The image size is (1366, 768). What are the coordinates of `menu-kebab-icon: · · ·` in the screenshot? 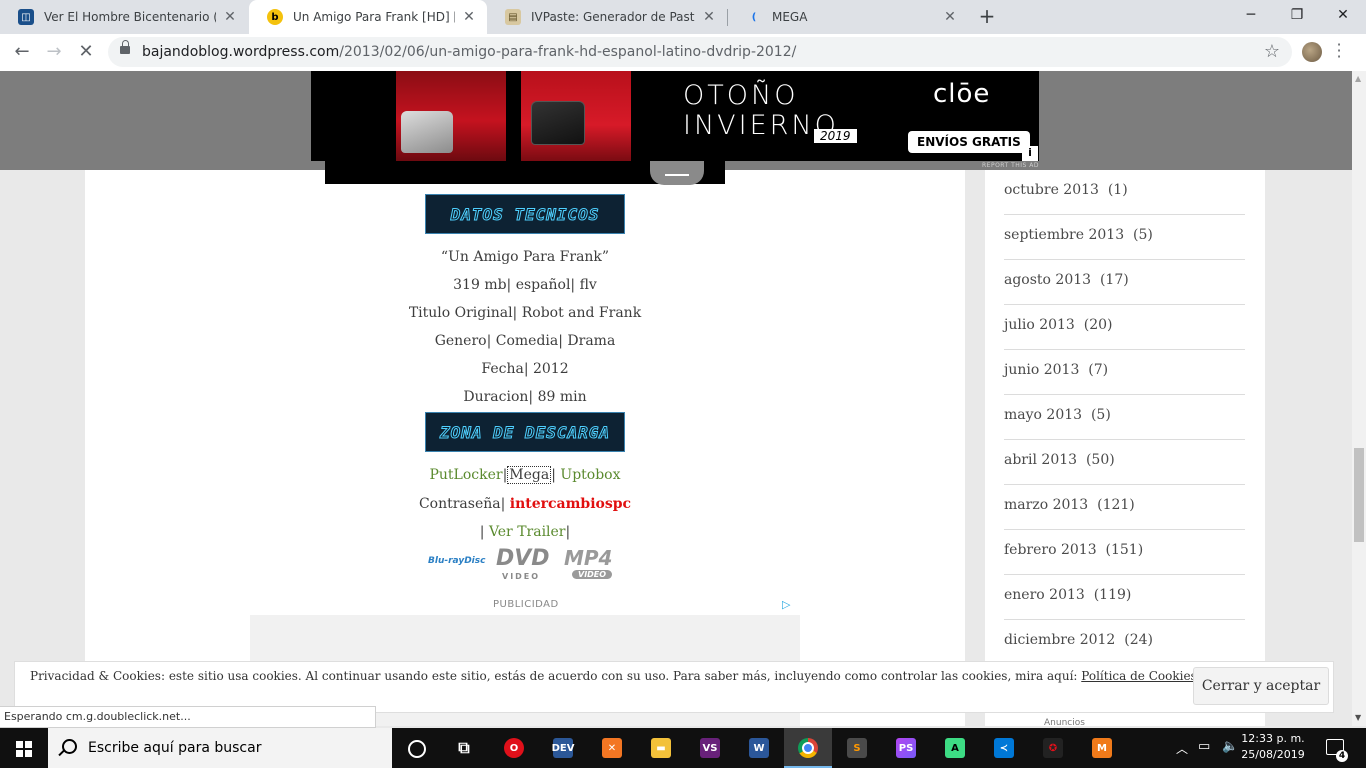 It's located at (1339, 51).